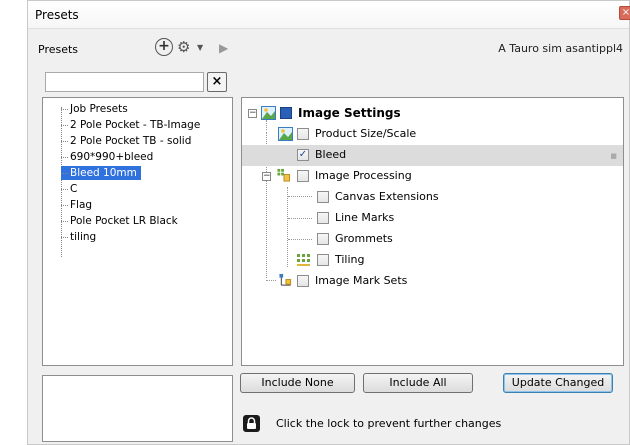 The image size is (630, 445). Describe the element at coordinates (350, 259) in the screenshot. I see `tree-label-tiling: Tiling` at that location.